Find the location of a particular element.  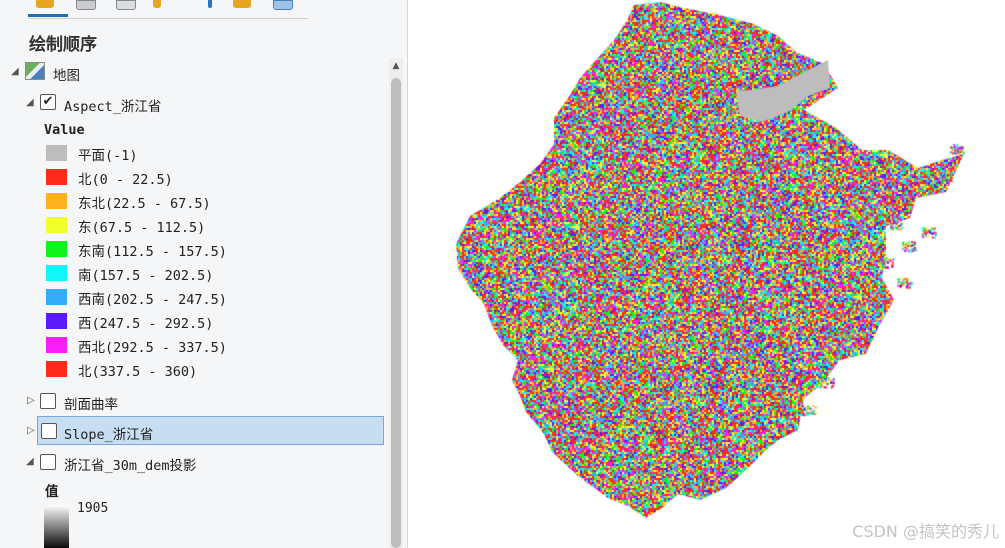

watermark: CSDN @搞笑的秀儿 is located at coordinates (925, 531).